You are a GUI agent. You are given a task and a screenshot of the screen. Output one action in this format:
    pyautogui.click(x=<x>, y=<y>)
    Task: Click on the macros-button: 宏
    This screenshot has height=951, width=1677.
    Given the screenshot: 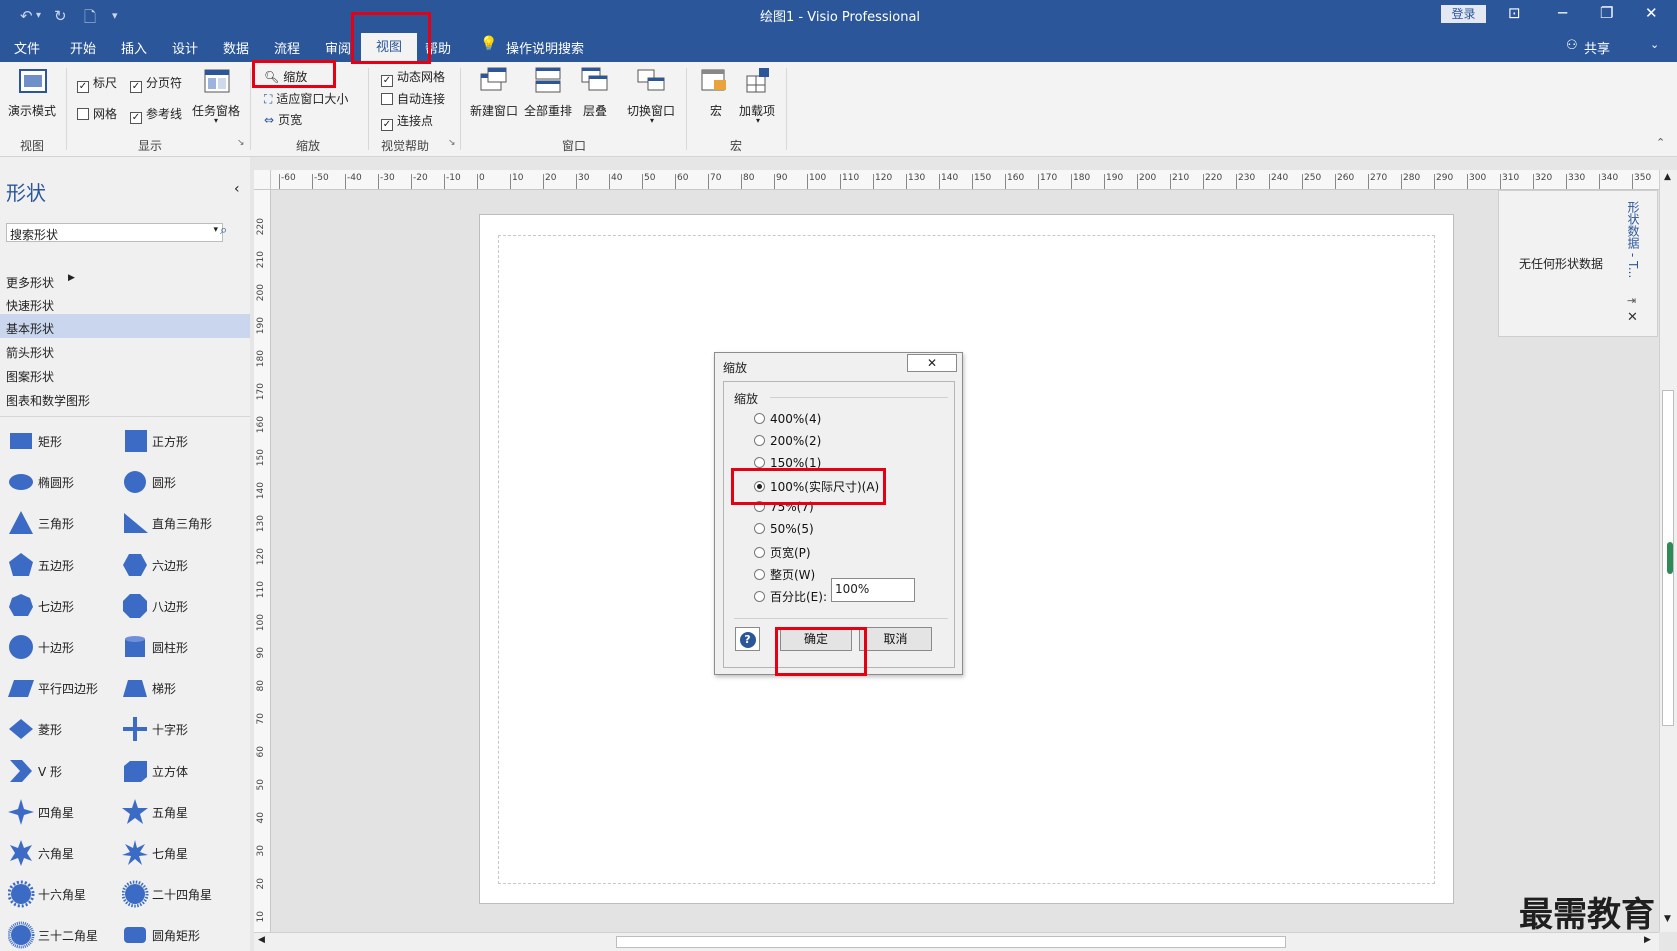 What is the action you would take?
    pyautogui.click(x=716, y=110)
    